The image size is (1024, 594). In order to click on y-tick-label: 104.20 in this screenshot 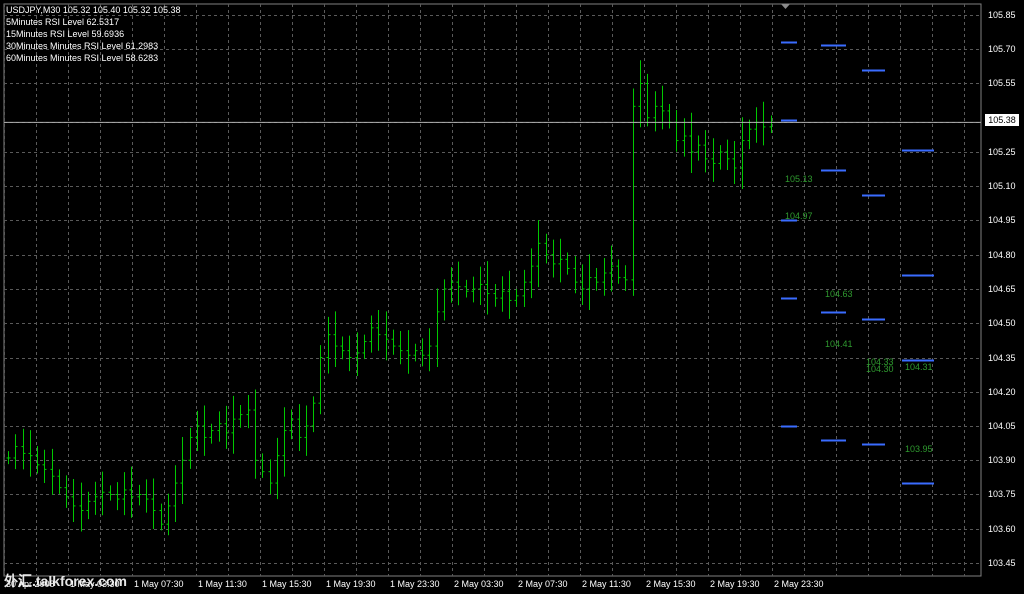, I will do `click(1002, 392)`.